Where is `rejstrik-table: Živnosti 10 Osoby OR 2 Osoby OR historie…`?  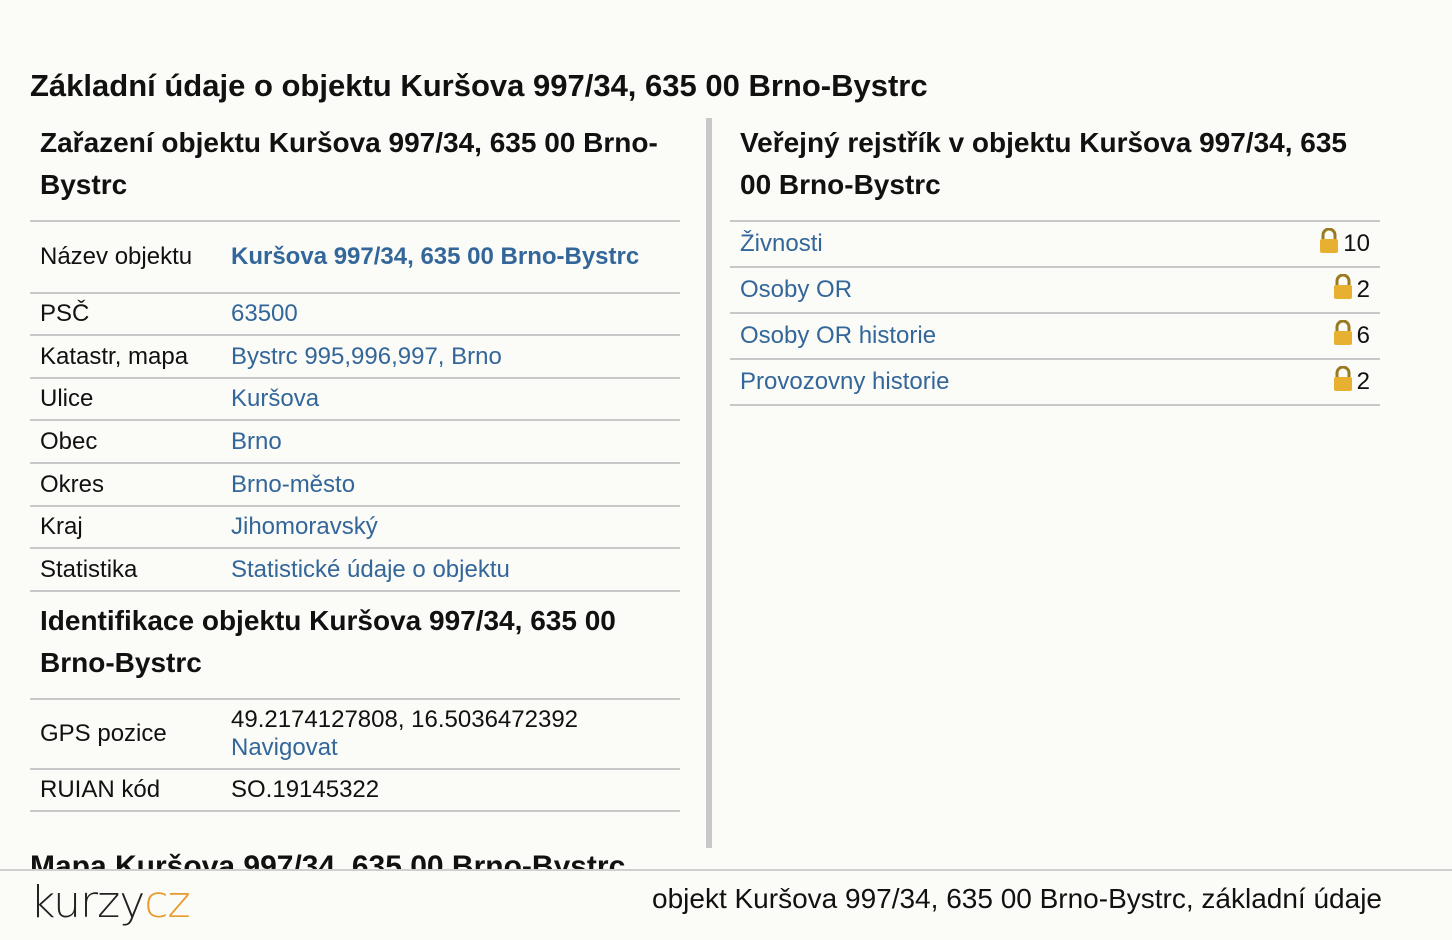
rejstrik-table: Živnosti 10 Osoby OR 2 Osoby OR historie… is located at coordinates (1055, 313).